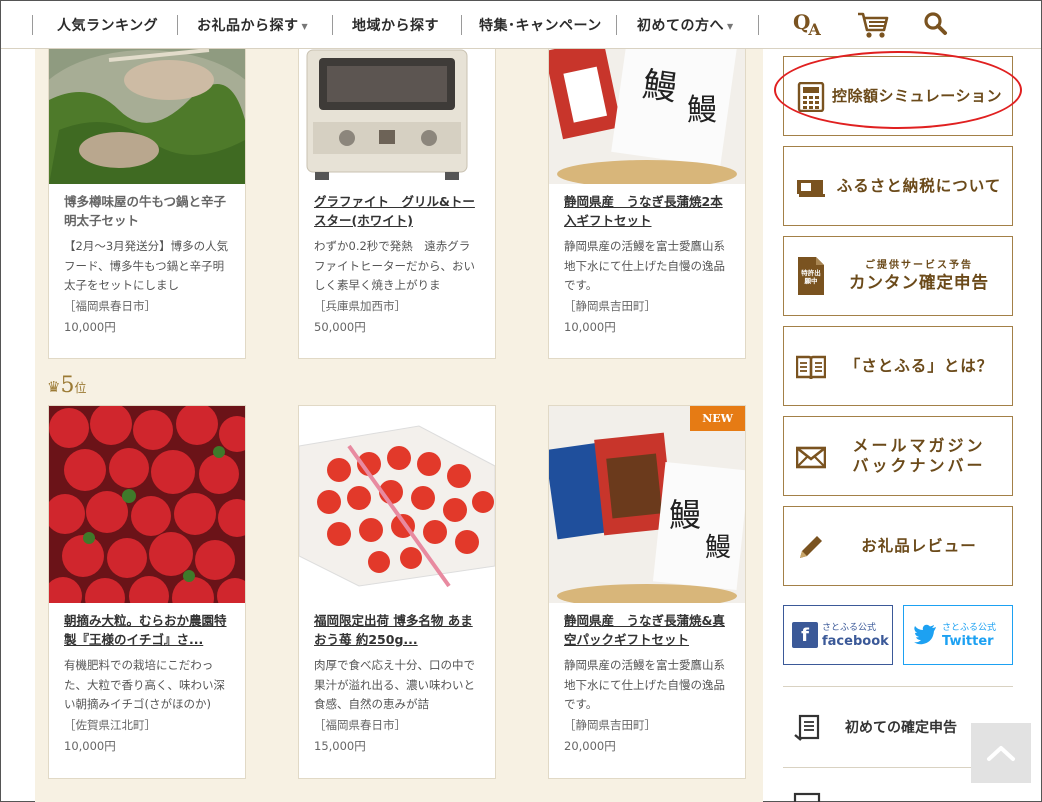  I want to click on facebook-large-label: facebook, so click(855, 641).